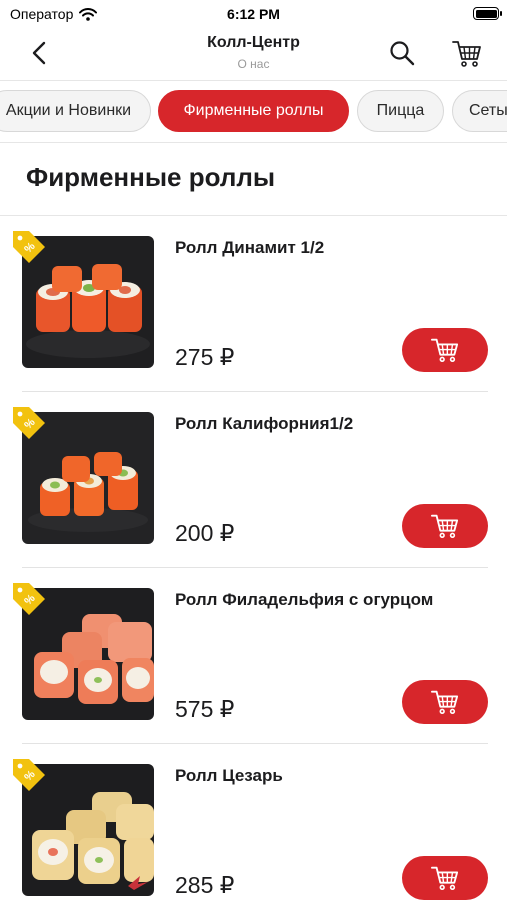 Image resolution: width=507 pixels, height=920 pixels. I want to click on section-title: Фирменные роллы, so click(151, 177).